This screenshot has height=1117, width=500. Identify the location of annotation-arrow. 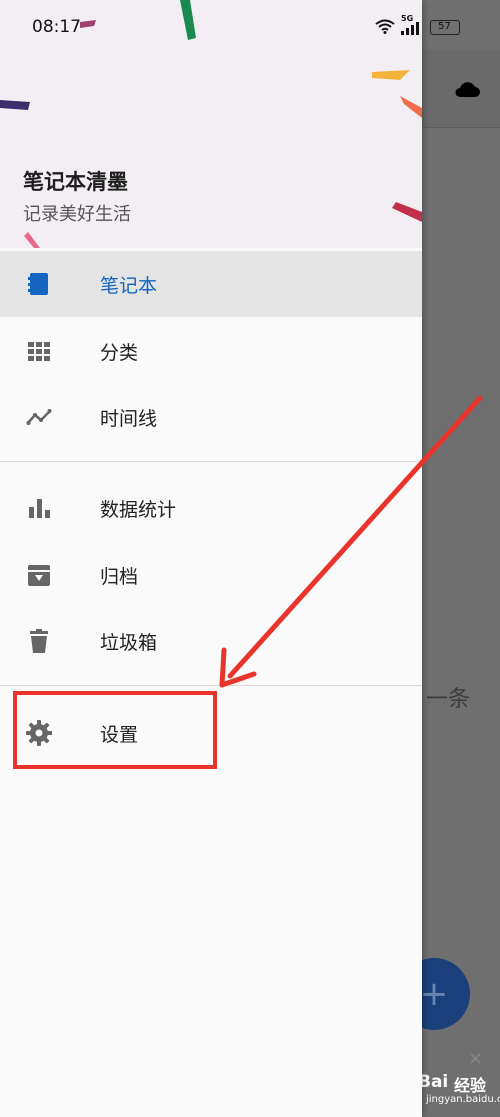
(351, 541).